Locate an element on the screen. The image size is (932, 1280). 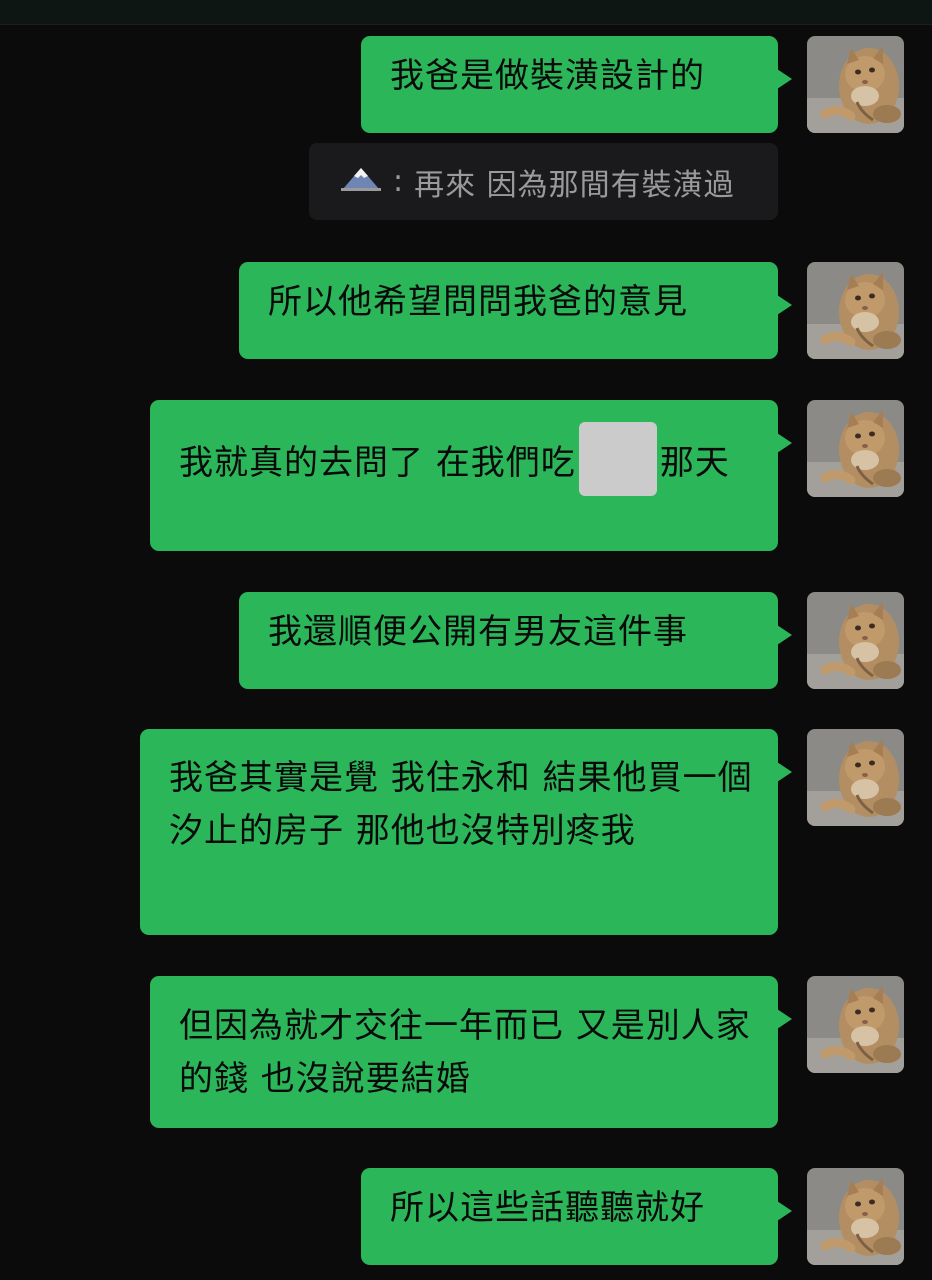
mountain-icon is located at coordinates (361, 181).